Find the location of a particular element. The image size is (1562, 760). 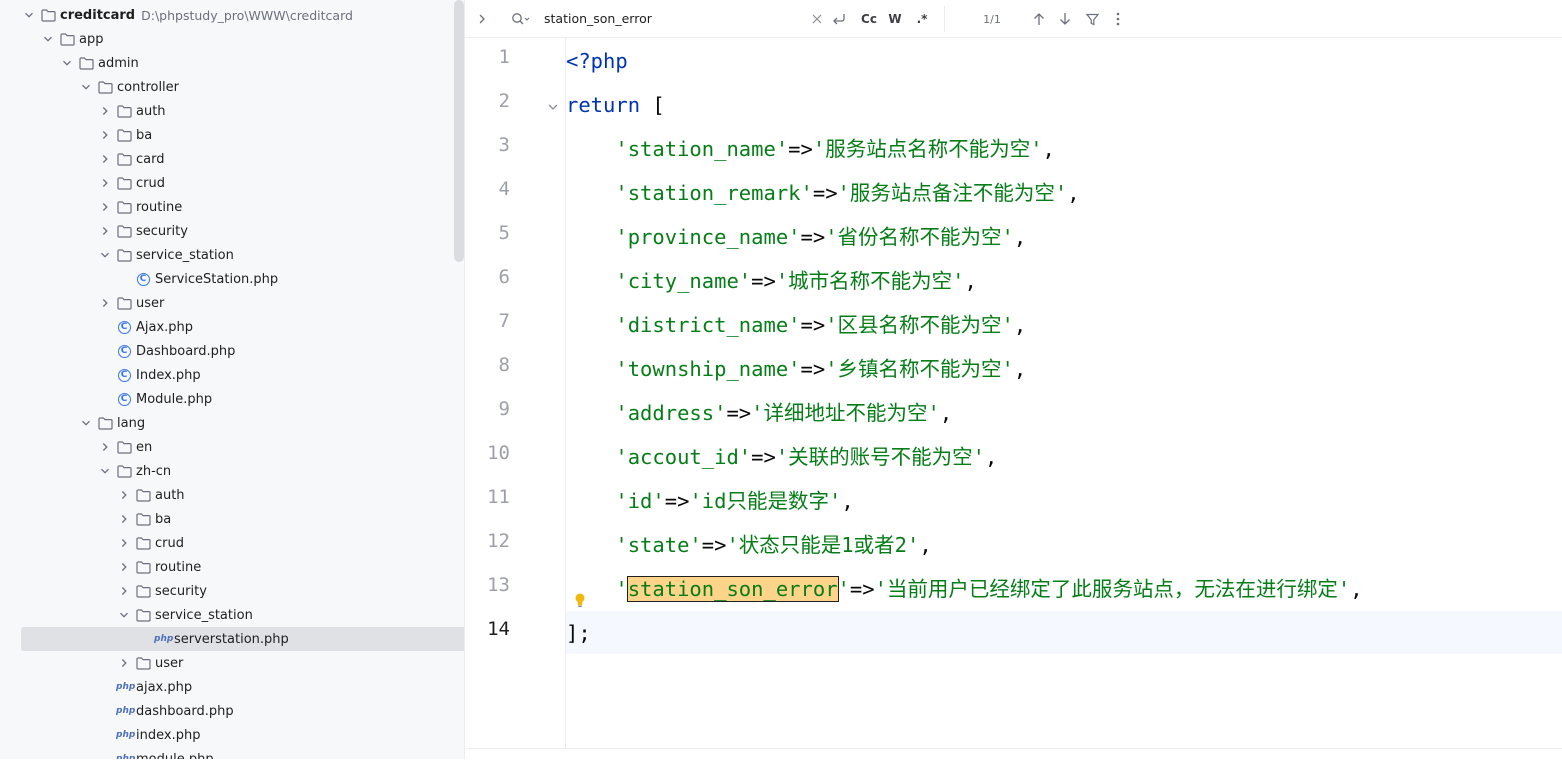

tree-item-label: card is located at coordinates (150, 159).